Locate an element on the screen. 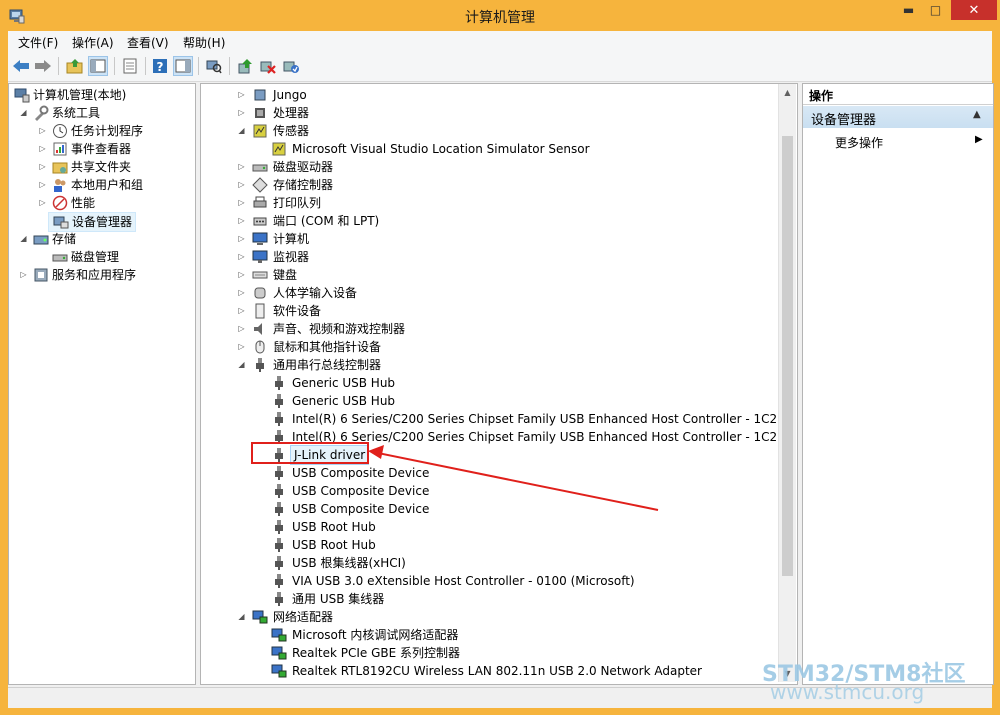 This screenshot has height=715, width=1000. tree-storage: ◢ 存储 is located at coordinates (101, 239).